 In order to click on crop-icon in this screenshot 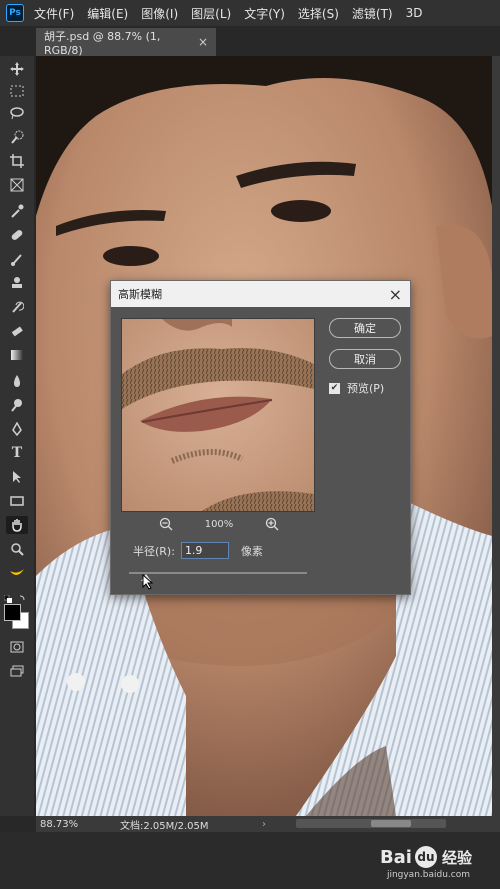, I will do `click(17, 161)`.